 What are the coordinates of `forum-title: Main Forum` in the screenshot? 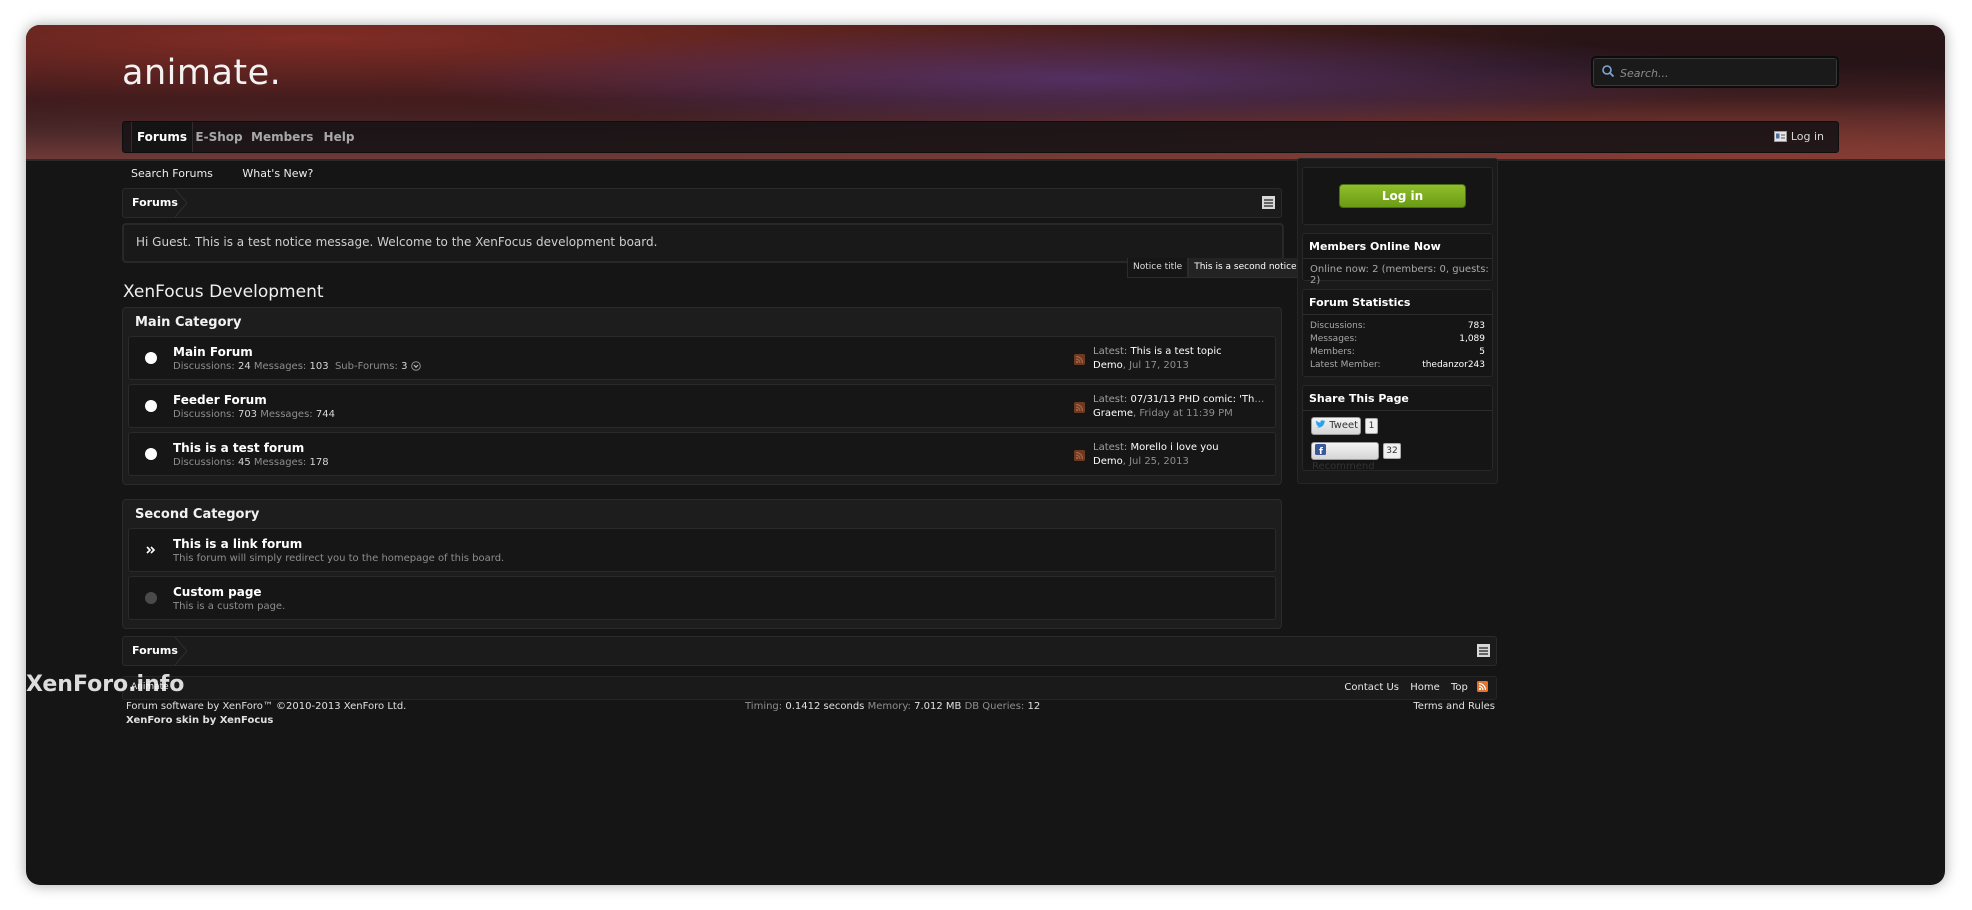 It's located at (213, 352).